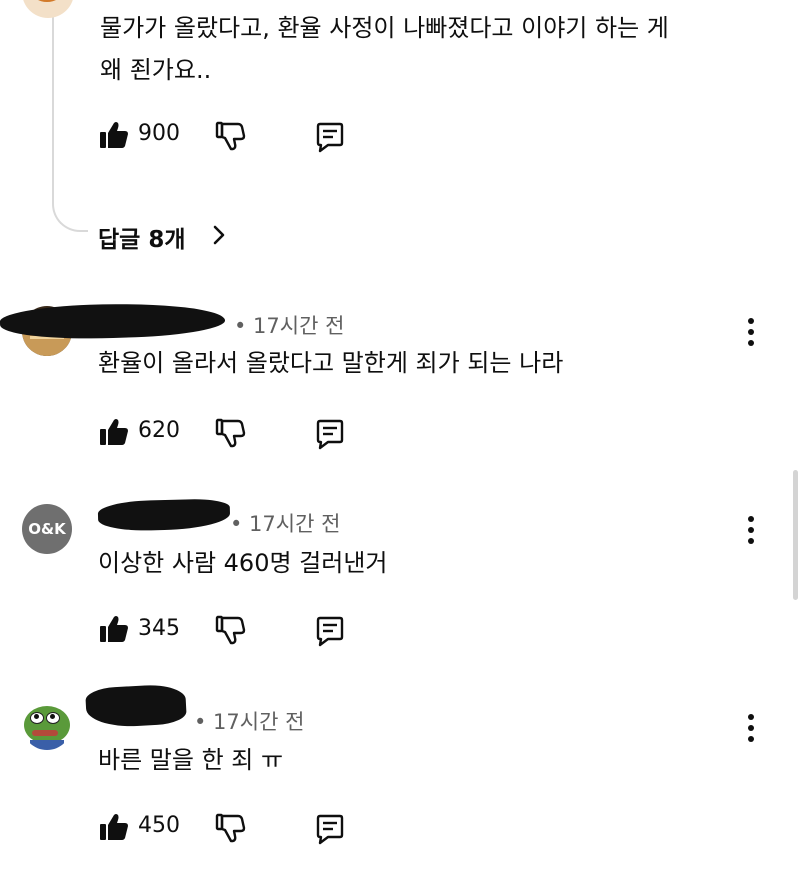 The width and height of the screenshot is (800, 889). I want to click on comment-text: 환율이 올라서 올랐다고 말한게 죄가 되는 나라, so click(331, 363).